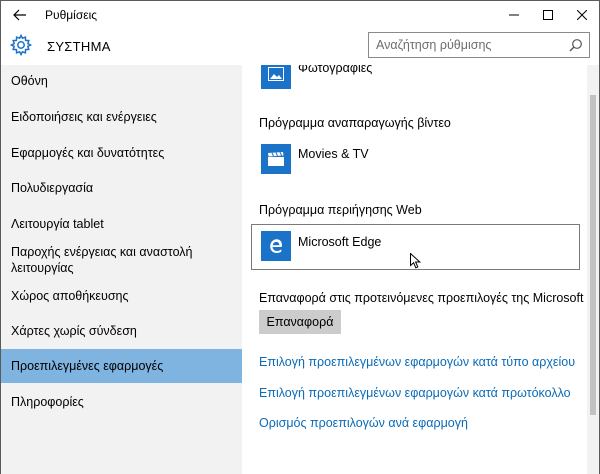 The width and height of the screenshot is (600, 474). I want to click on back-button, so click(20, 15).